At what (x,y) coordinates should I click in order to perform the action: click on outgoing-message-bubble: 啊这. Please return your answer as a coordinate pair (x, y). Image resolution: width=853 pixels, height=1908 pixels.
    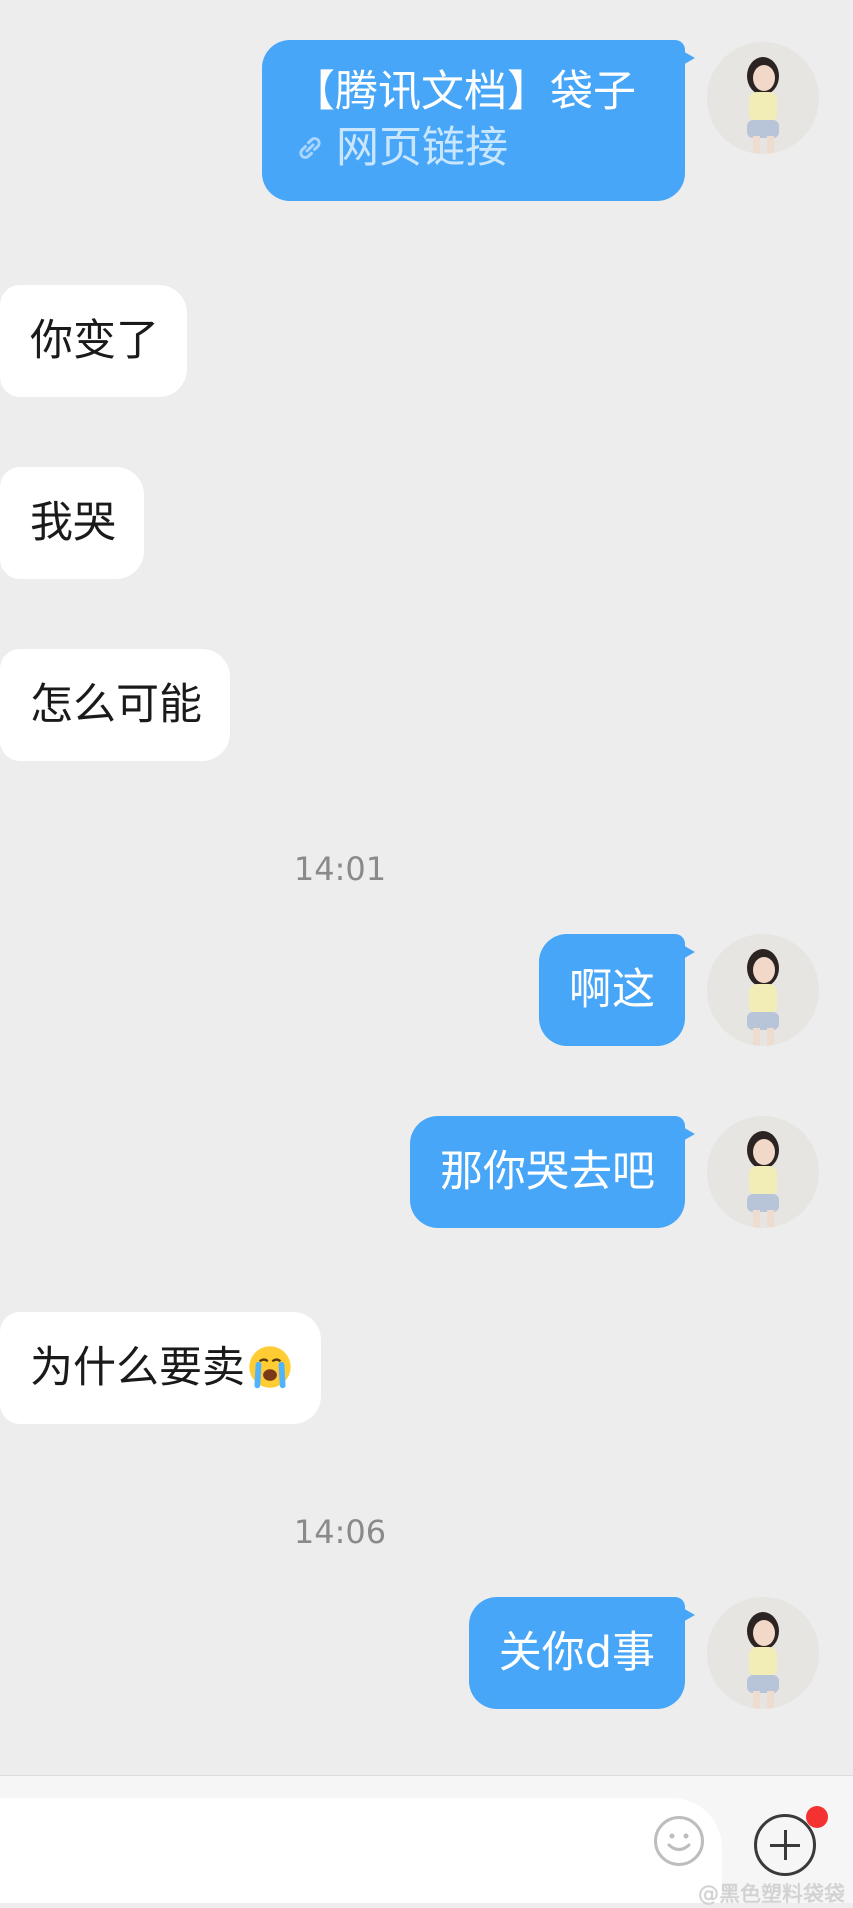
    Looking at the image, I should click on (617, 990).